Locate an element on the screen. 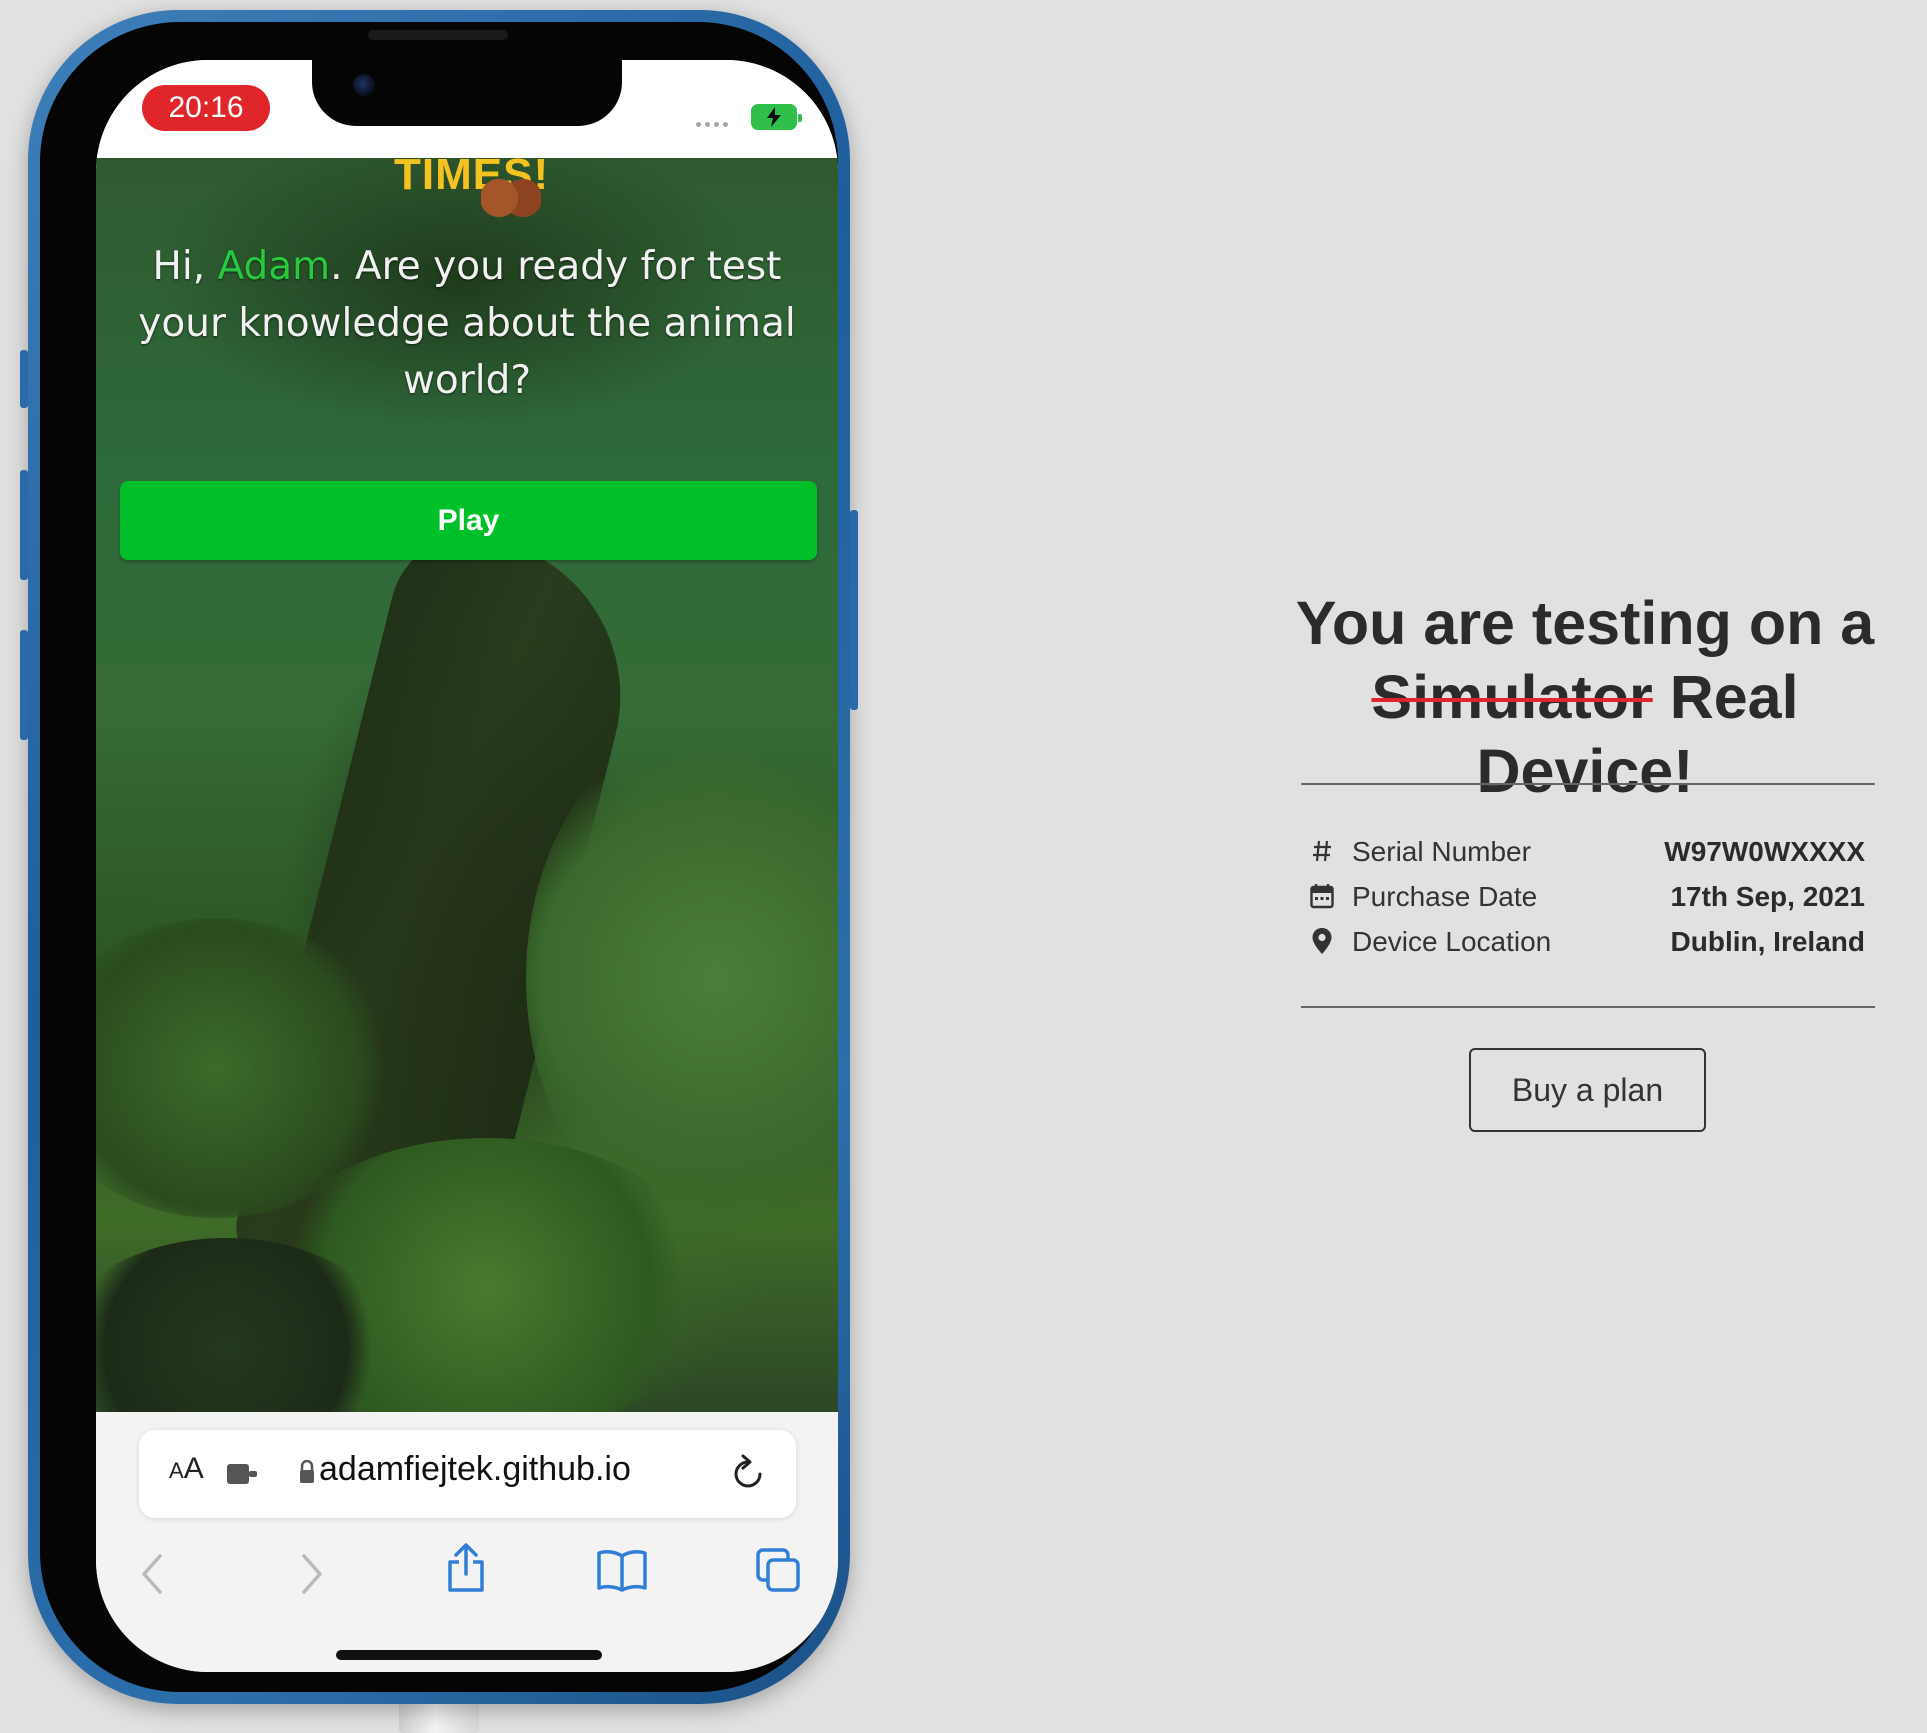  extension-icon is located at coordinates (244, 1474).